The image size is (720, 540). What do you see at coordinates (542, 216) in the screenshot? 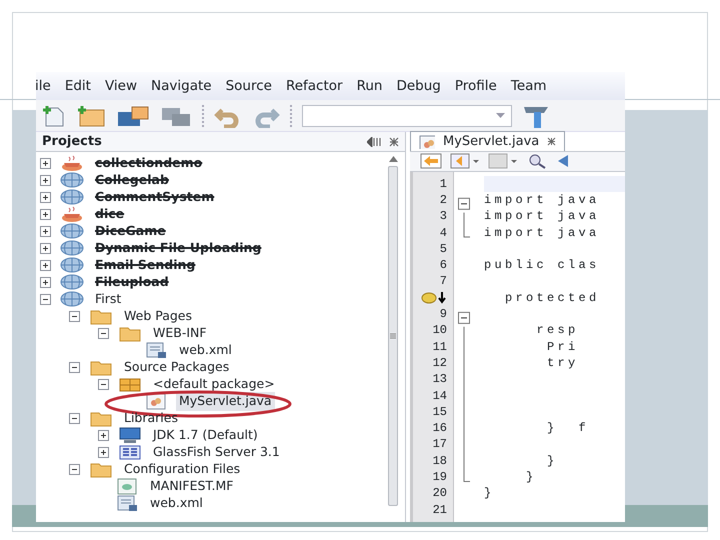
I see `code-line: import java` at bounding box center [542, 216].